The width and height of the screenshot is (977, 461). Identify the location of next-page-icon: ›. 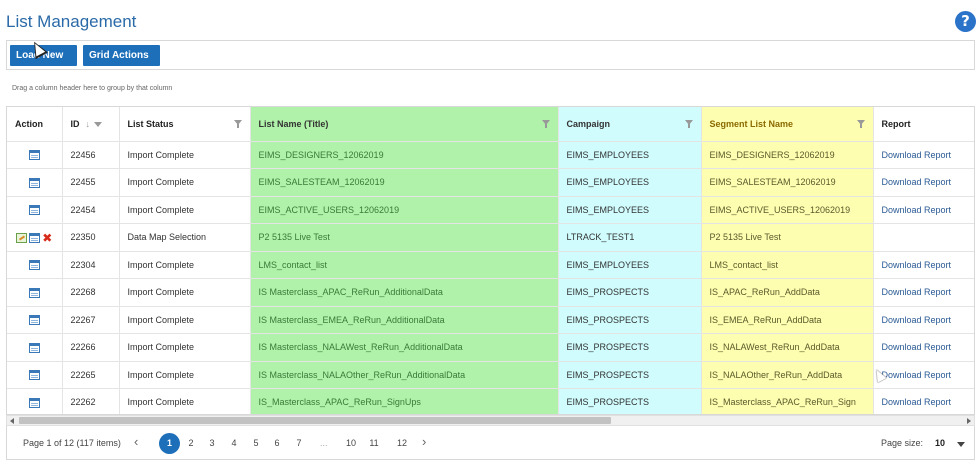
(424, 441).